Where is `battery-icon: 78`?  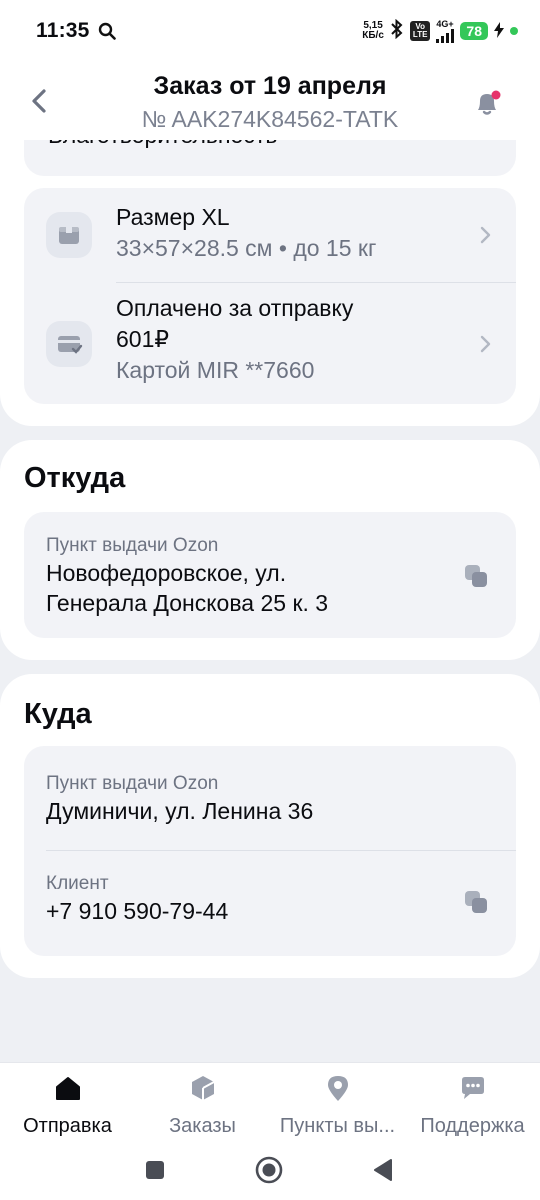 battery-icon: 78 is located at coordinates (474, 31).